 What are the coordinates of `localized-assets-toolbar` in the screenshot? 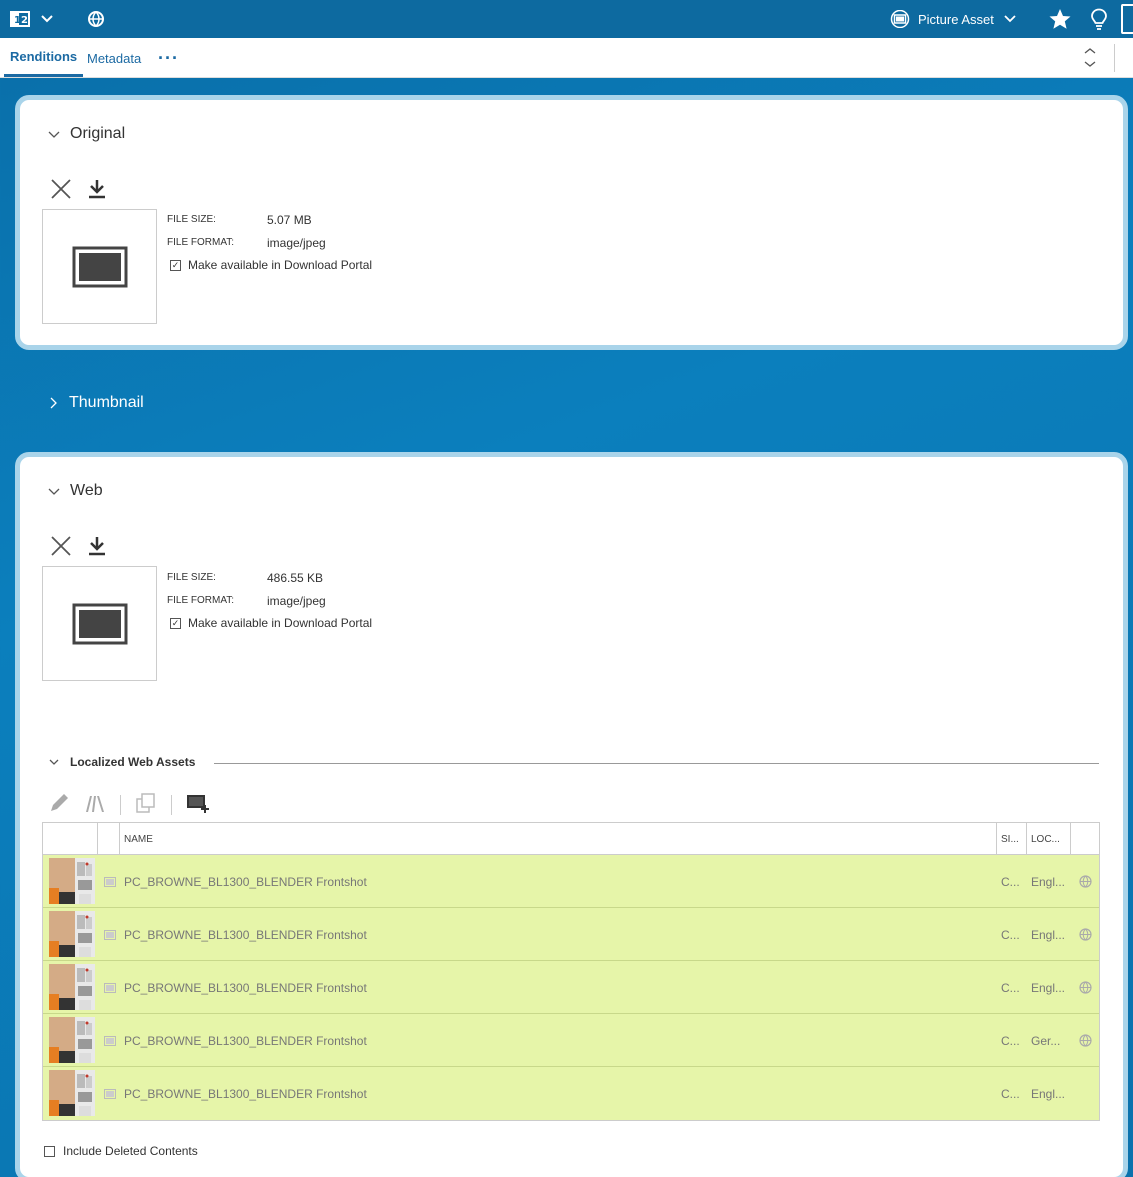 It's located at (129, 804).